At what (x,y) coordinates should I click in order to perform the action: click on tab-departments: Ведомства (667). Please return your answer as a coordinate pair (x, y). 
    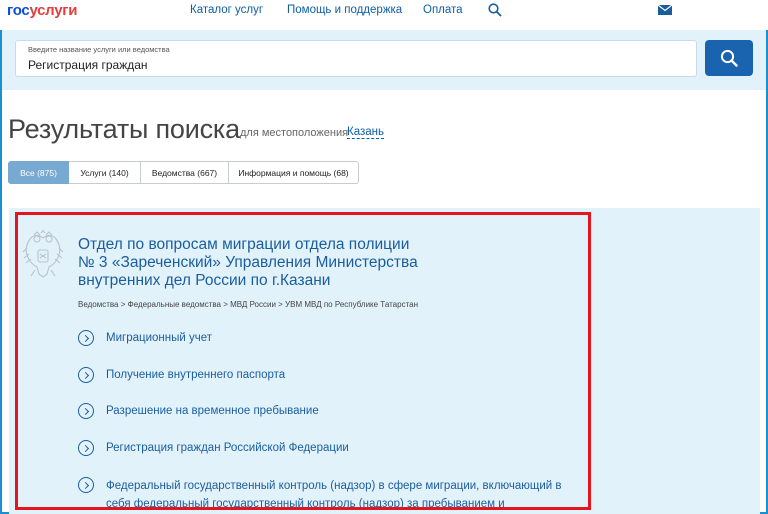
    Looking at the image, I should click on (185, 172).